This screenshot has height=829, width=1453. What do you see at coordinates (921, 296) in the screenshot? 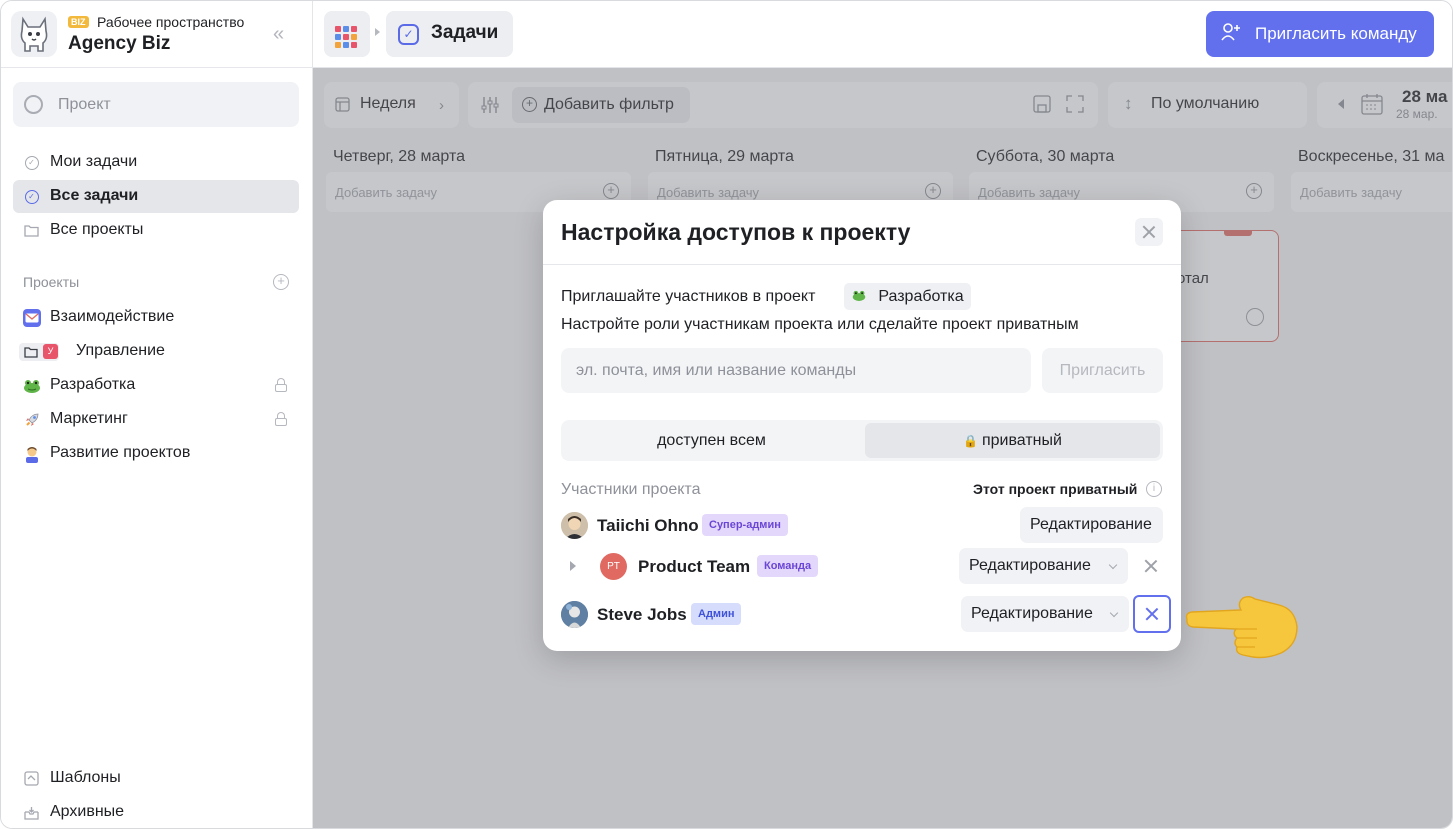
I see `project-chip-label: Разработка` at bounding box center [921, 296].